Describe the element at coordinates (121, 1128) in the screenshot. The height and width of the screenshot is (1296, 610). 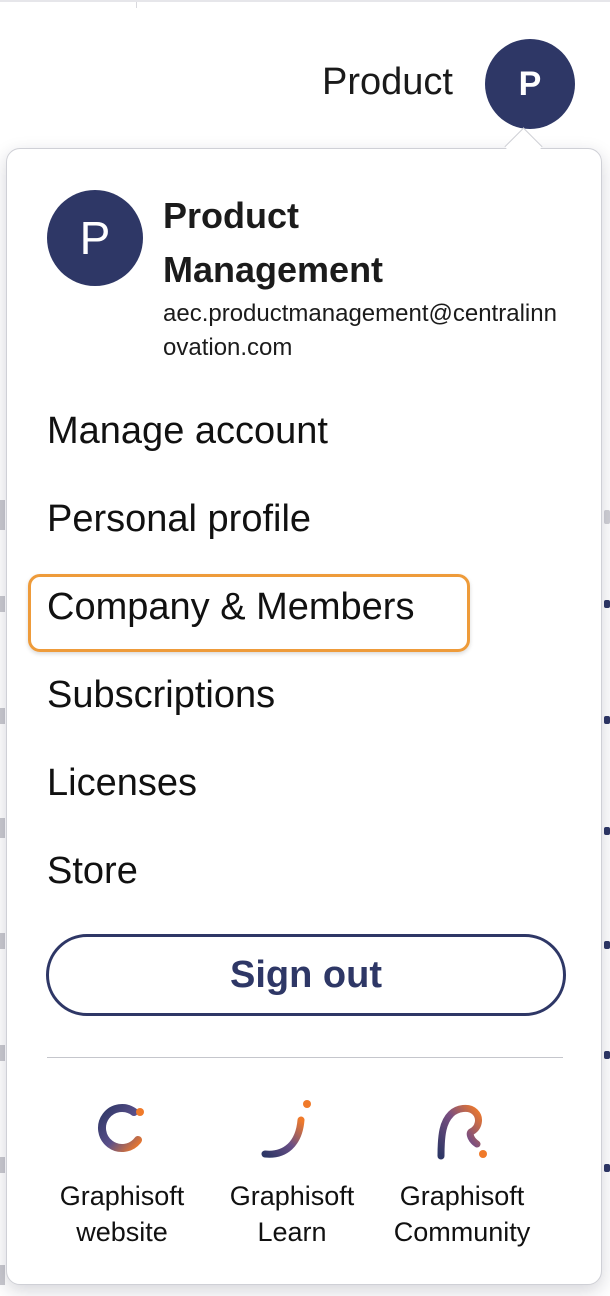
I see `graphisoft-website-icon` at that location.